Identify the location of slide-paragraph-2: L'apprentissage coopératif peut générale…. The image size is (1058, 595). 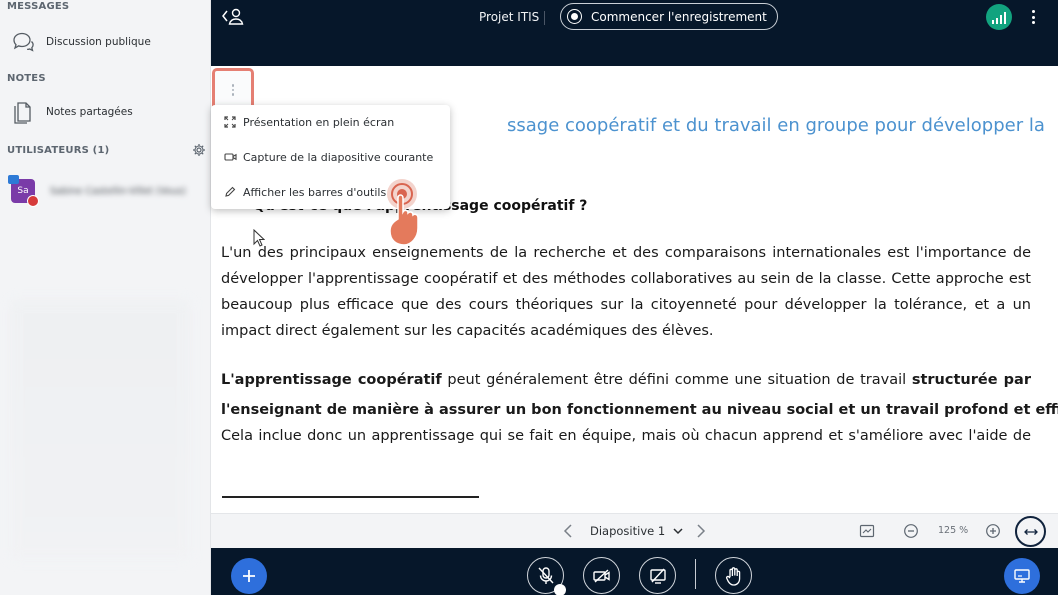
(639, 408).